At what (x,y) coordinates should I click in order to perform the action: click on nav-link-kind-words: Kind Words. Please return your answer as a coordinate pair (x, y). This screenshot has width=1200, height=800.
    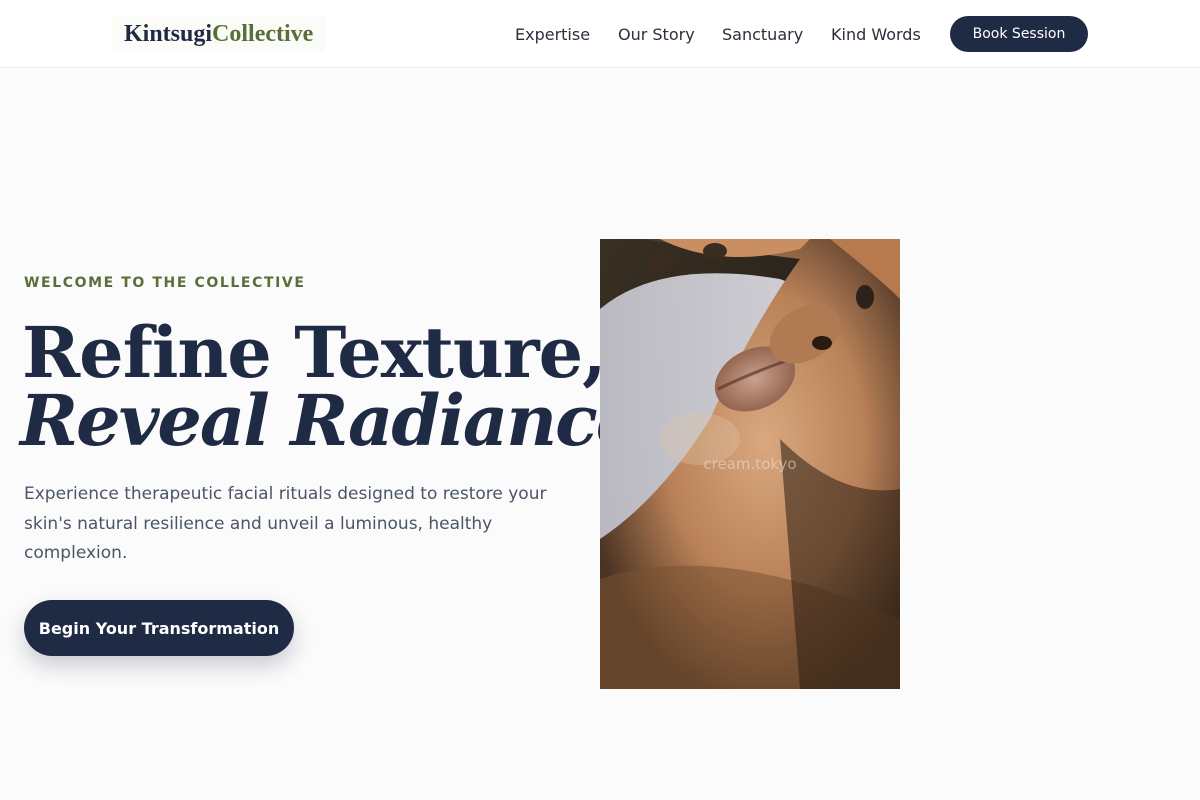
    Looking at the image, I should click on (876, 34).